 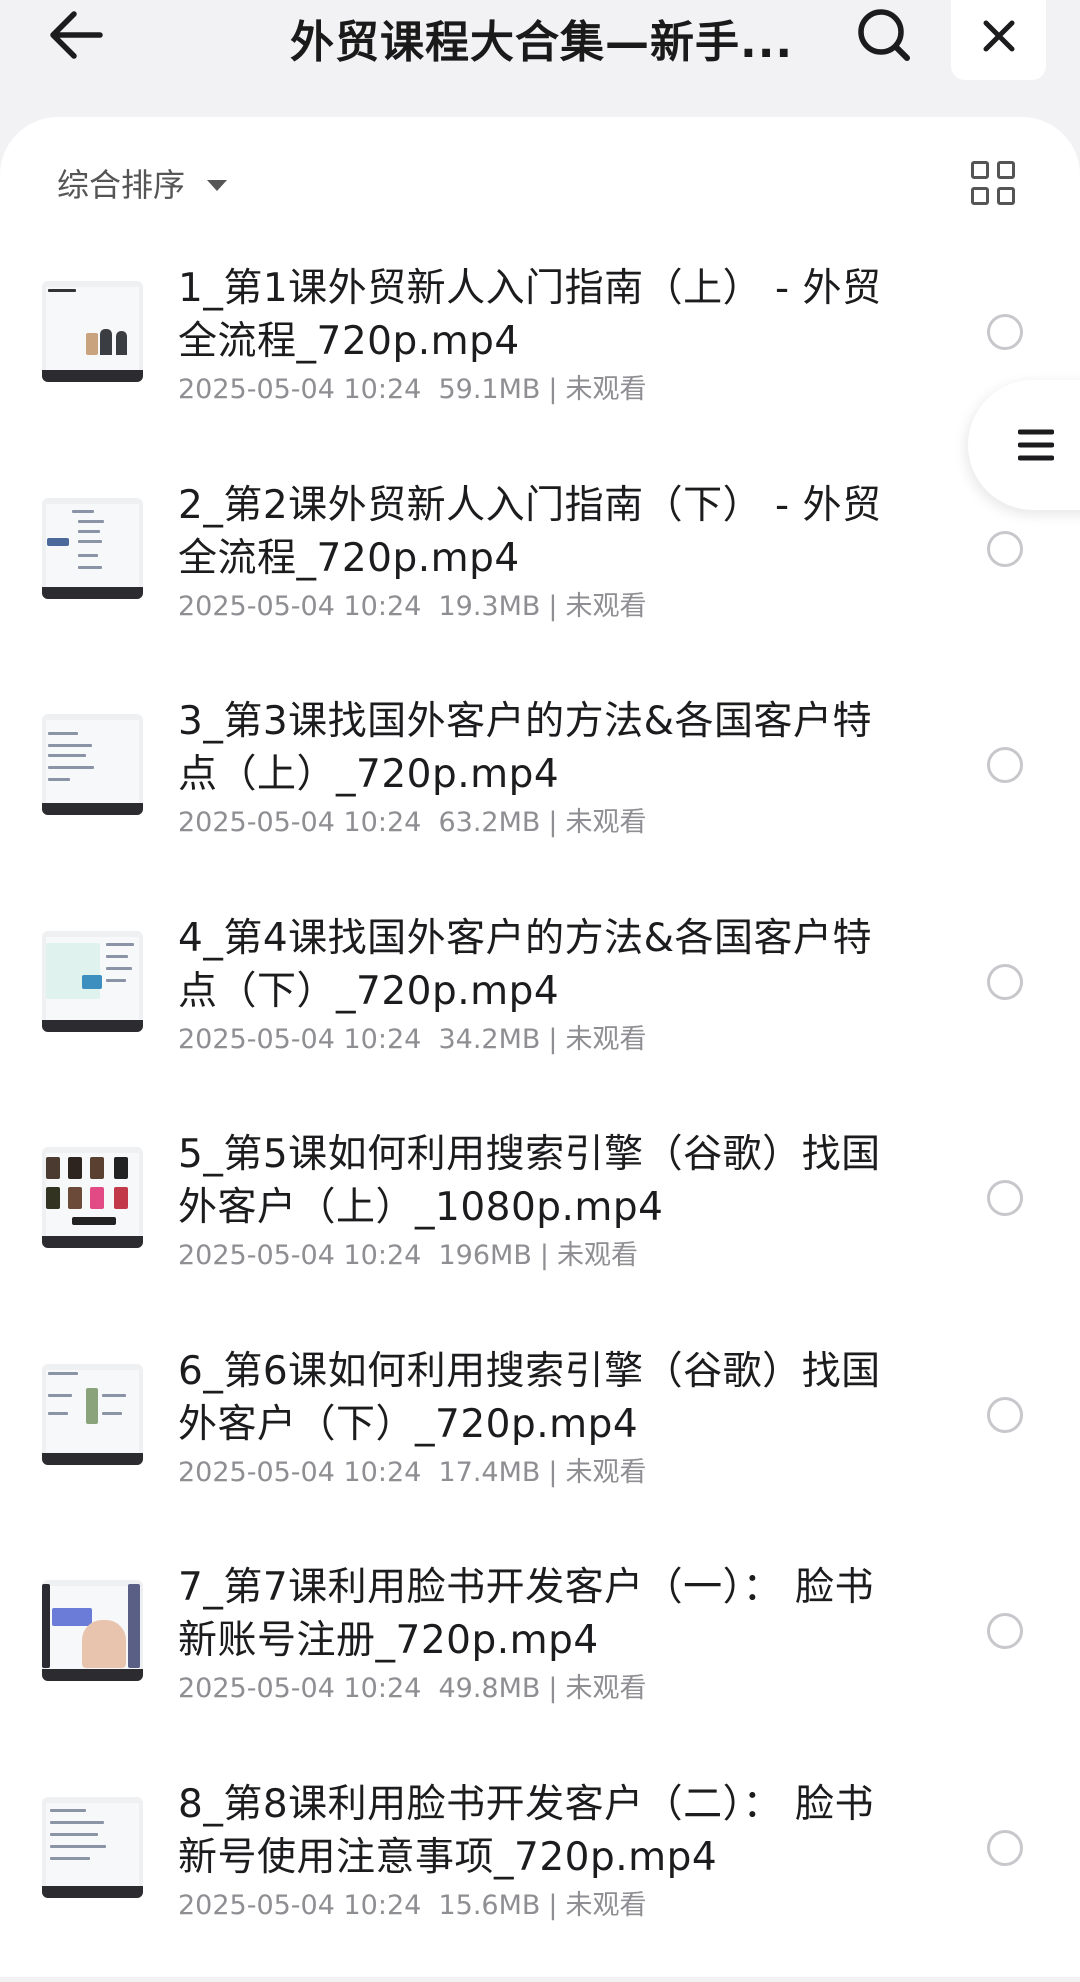 I want to click on arrow-left-icon, so click(x=76, y=35).